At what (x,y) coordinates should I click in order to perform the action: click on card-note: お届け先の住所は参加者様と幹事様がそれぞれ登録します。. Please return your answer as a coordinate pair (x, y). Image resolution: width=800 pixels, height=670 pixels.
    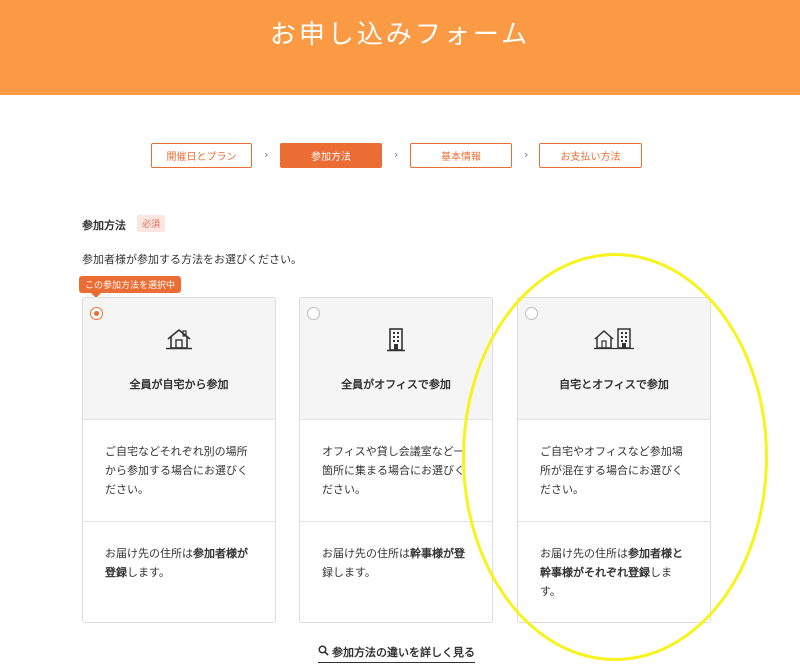
    Looking at the image, I should click on (611, 572).